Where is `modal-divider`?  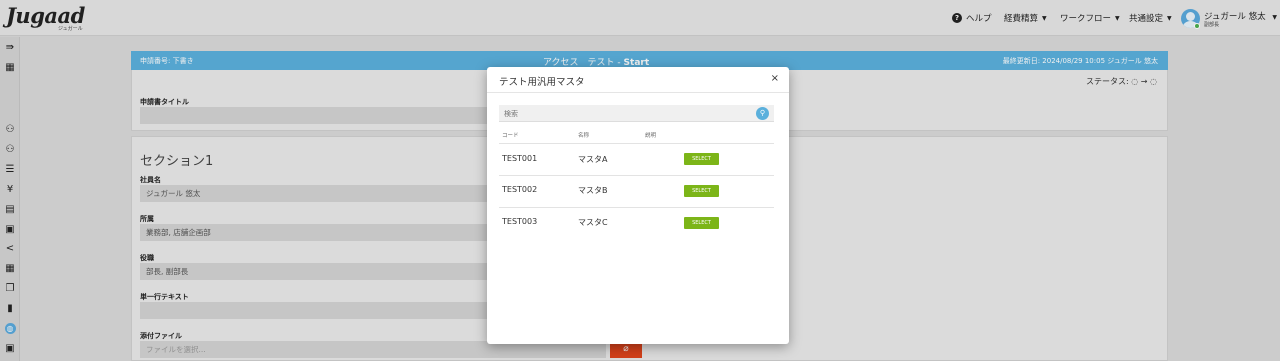
modal-divider is located at coordinates (638, 92).